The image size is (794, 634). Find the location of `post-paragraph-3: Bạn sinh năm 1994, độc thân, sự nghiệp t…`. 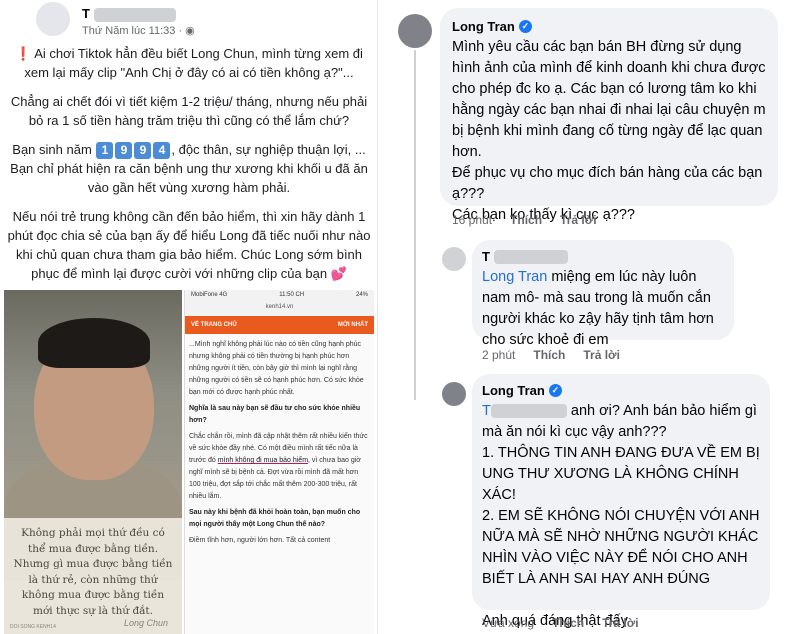

post-paragraph-3: Bạn sinh năm 1994, độc thân, sự nghiệp t… is located at coordinates (189, 168).